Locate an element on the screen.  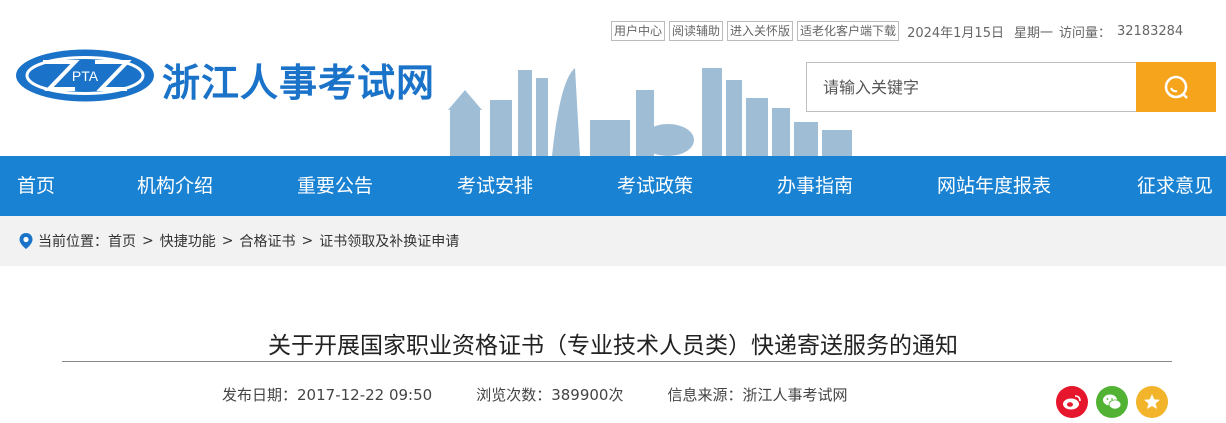
site-title: 浙江人事考试网 is located at coordinates (298, 79).